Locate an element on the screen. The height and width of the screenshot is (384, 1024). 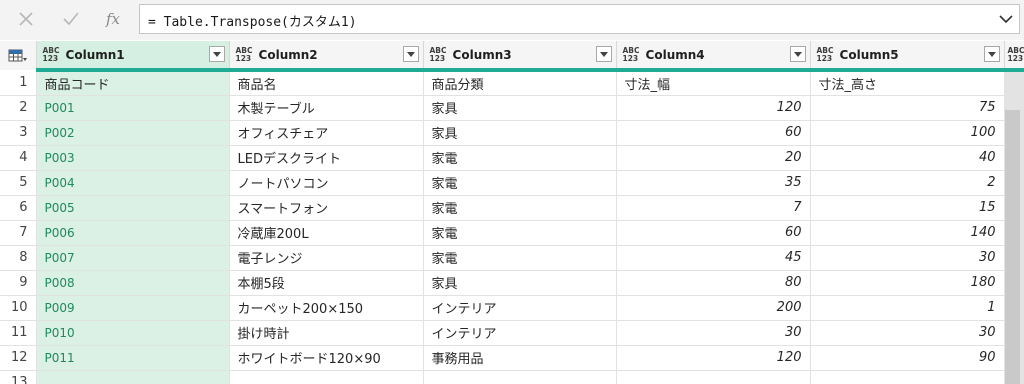
chevron-down-icon is located at coordinates (1006, 20).